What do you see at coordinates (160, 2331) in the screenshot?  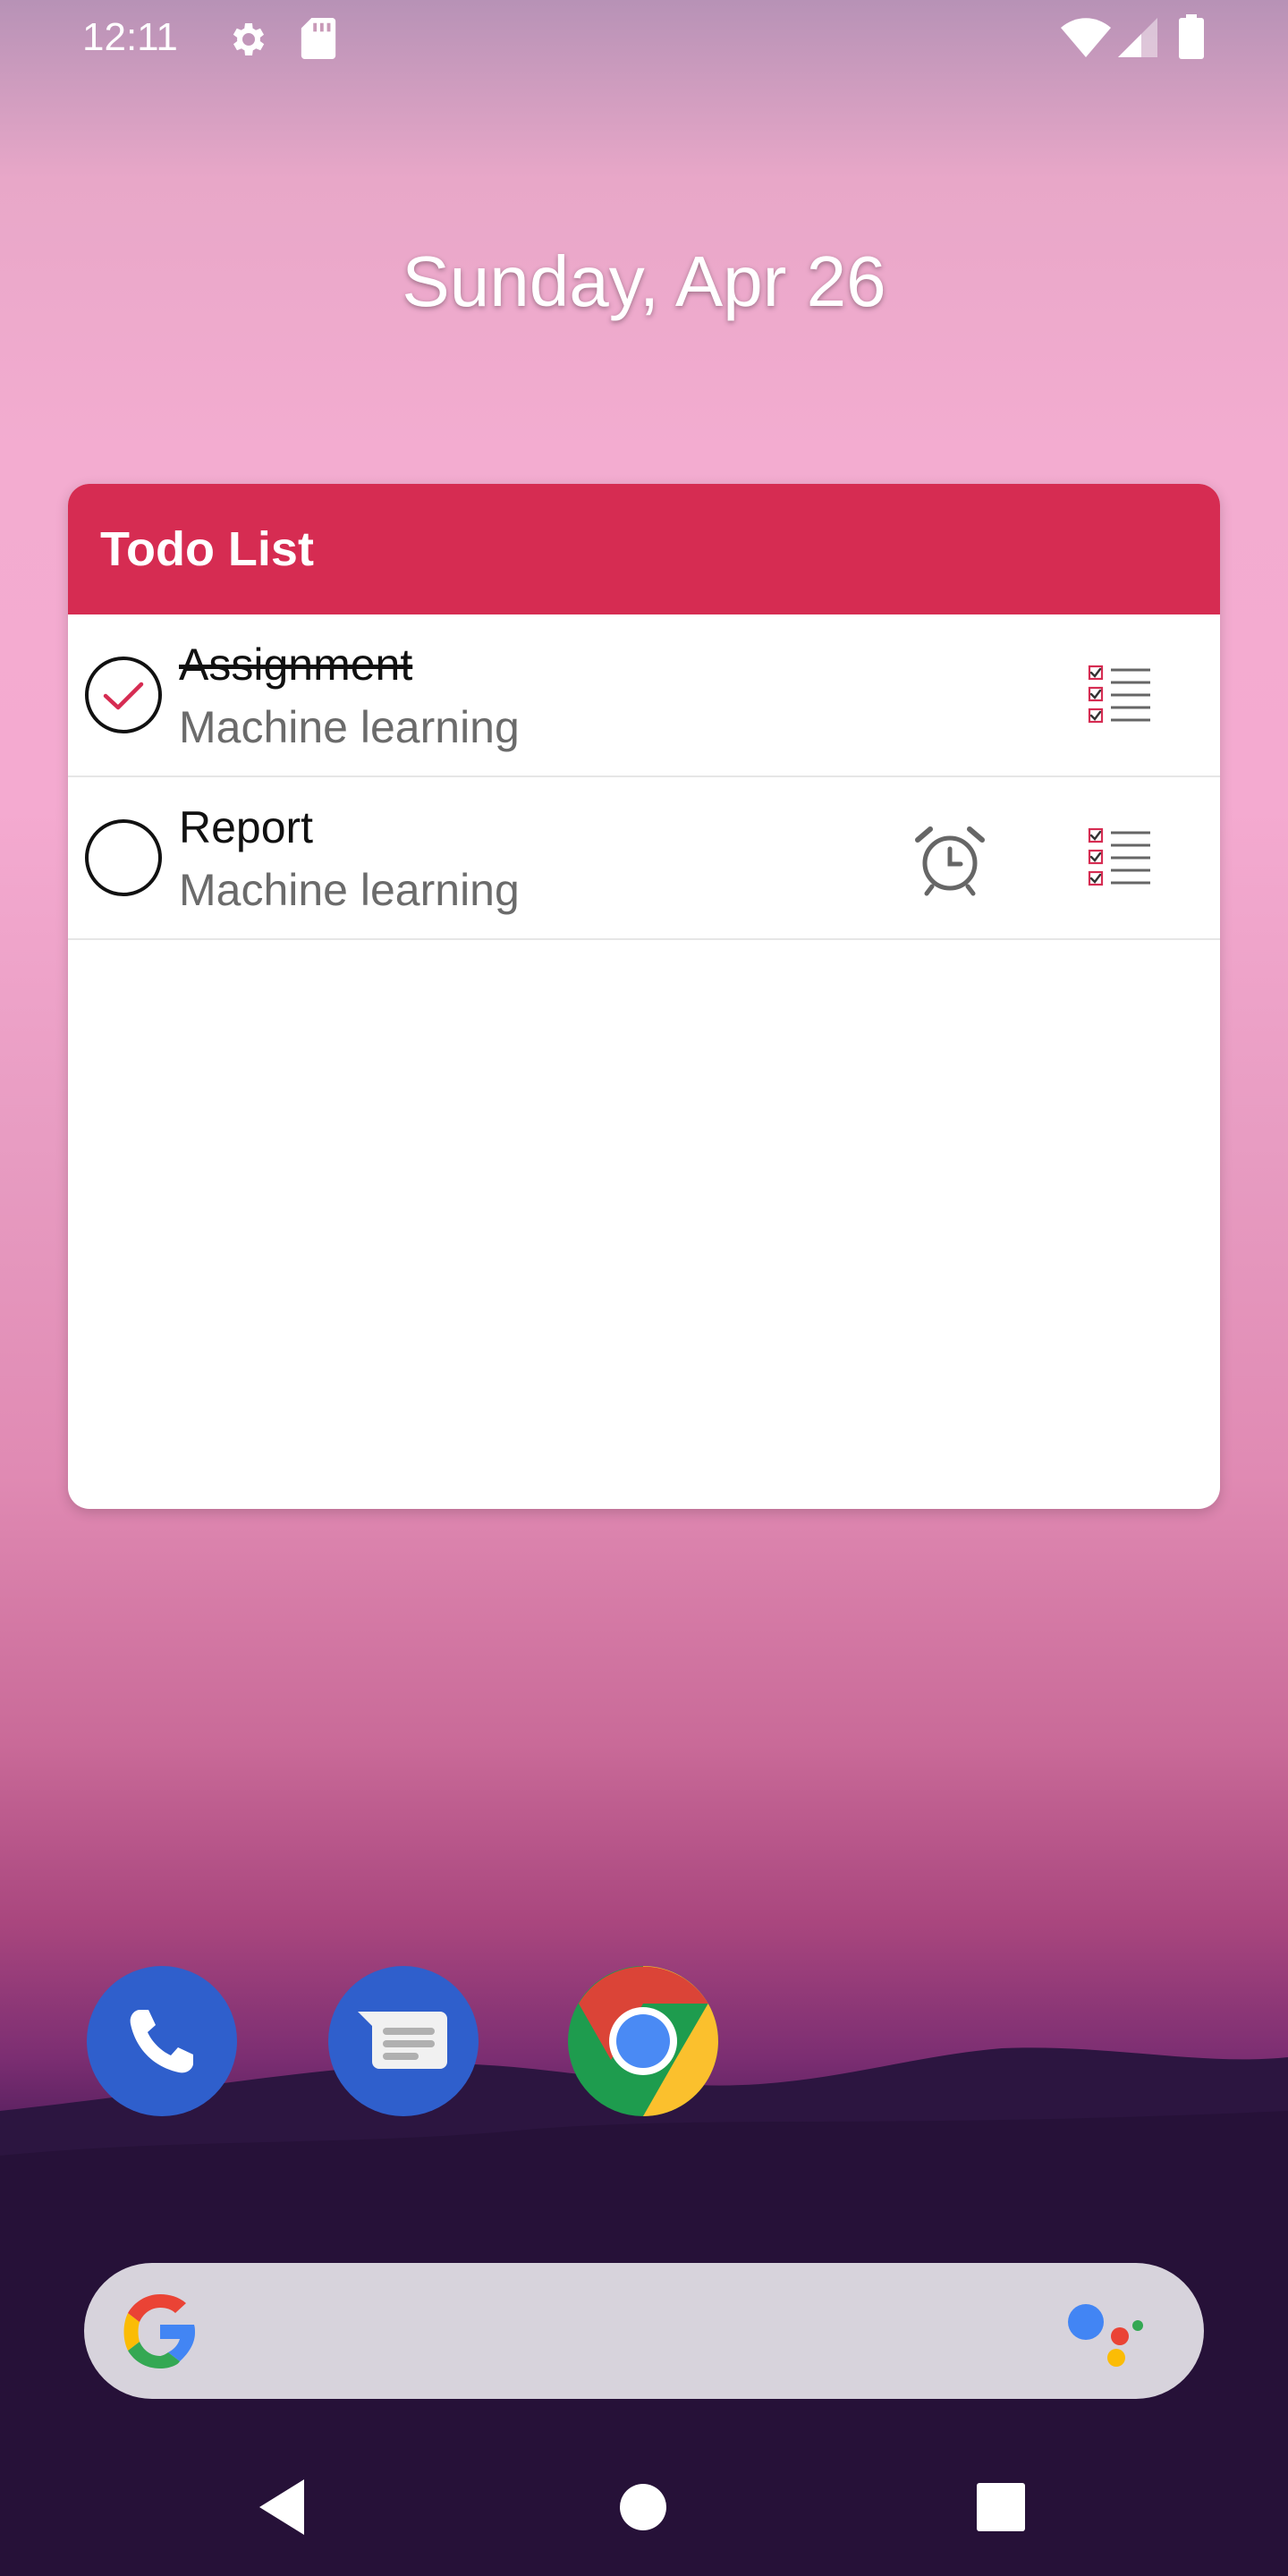 I see `google-g-icon` at bounding box center [160, 2331].